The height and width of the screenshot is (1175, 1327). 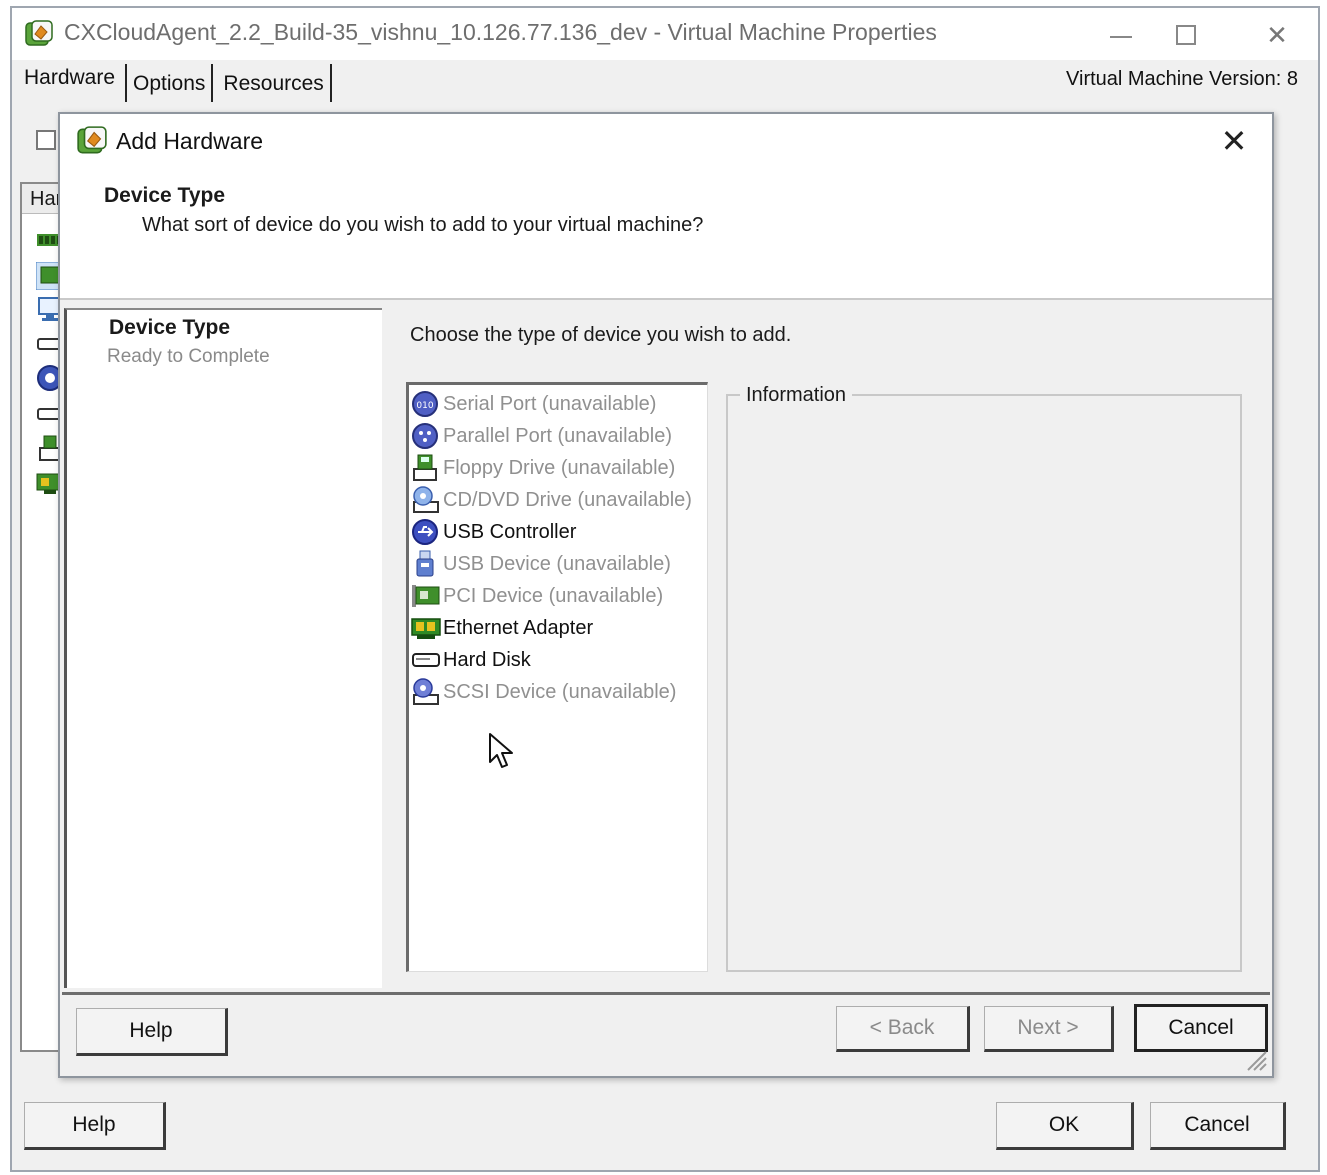 What do you see at coordinates (559, 467) in the screenshot?
I see `device-label: Floppy Drive (unavailable)` at bounding box center [559, 467].